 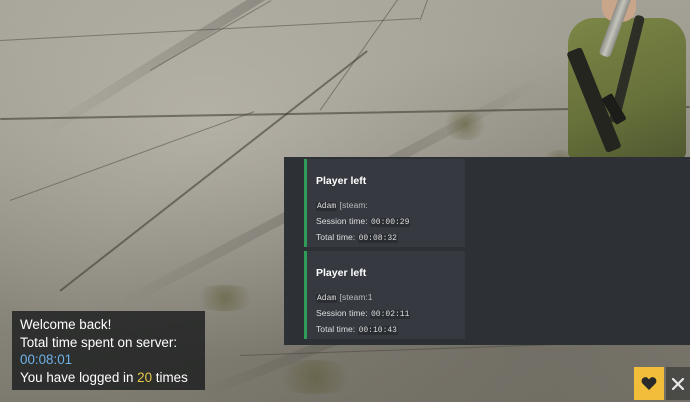 What do you see at coordinates (145, 377) in the screenshot?
I see `login-count-value: 20` at bounding box center [145, 377].